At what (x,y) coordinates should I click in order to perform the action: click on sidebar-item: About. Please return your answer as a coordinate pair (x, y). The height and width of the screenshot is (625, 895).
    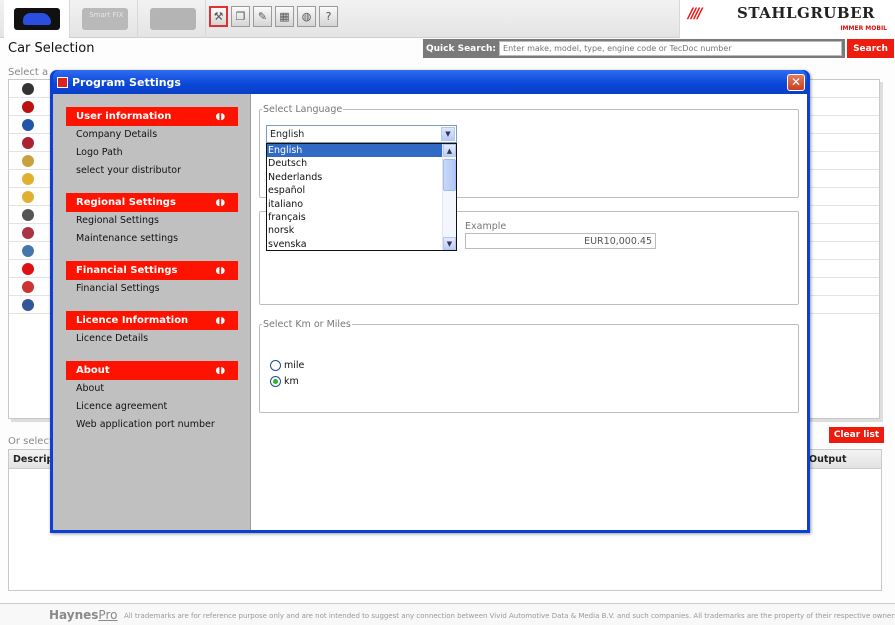
    Looking at the image, I should click on (163, 389).